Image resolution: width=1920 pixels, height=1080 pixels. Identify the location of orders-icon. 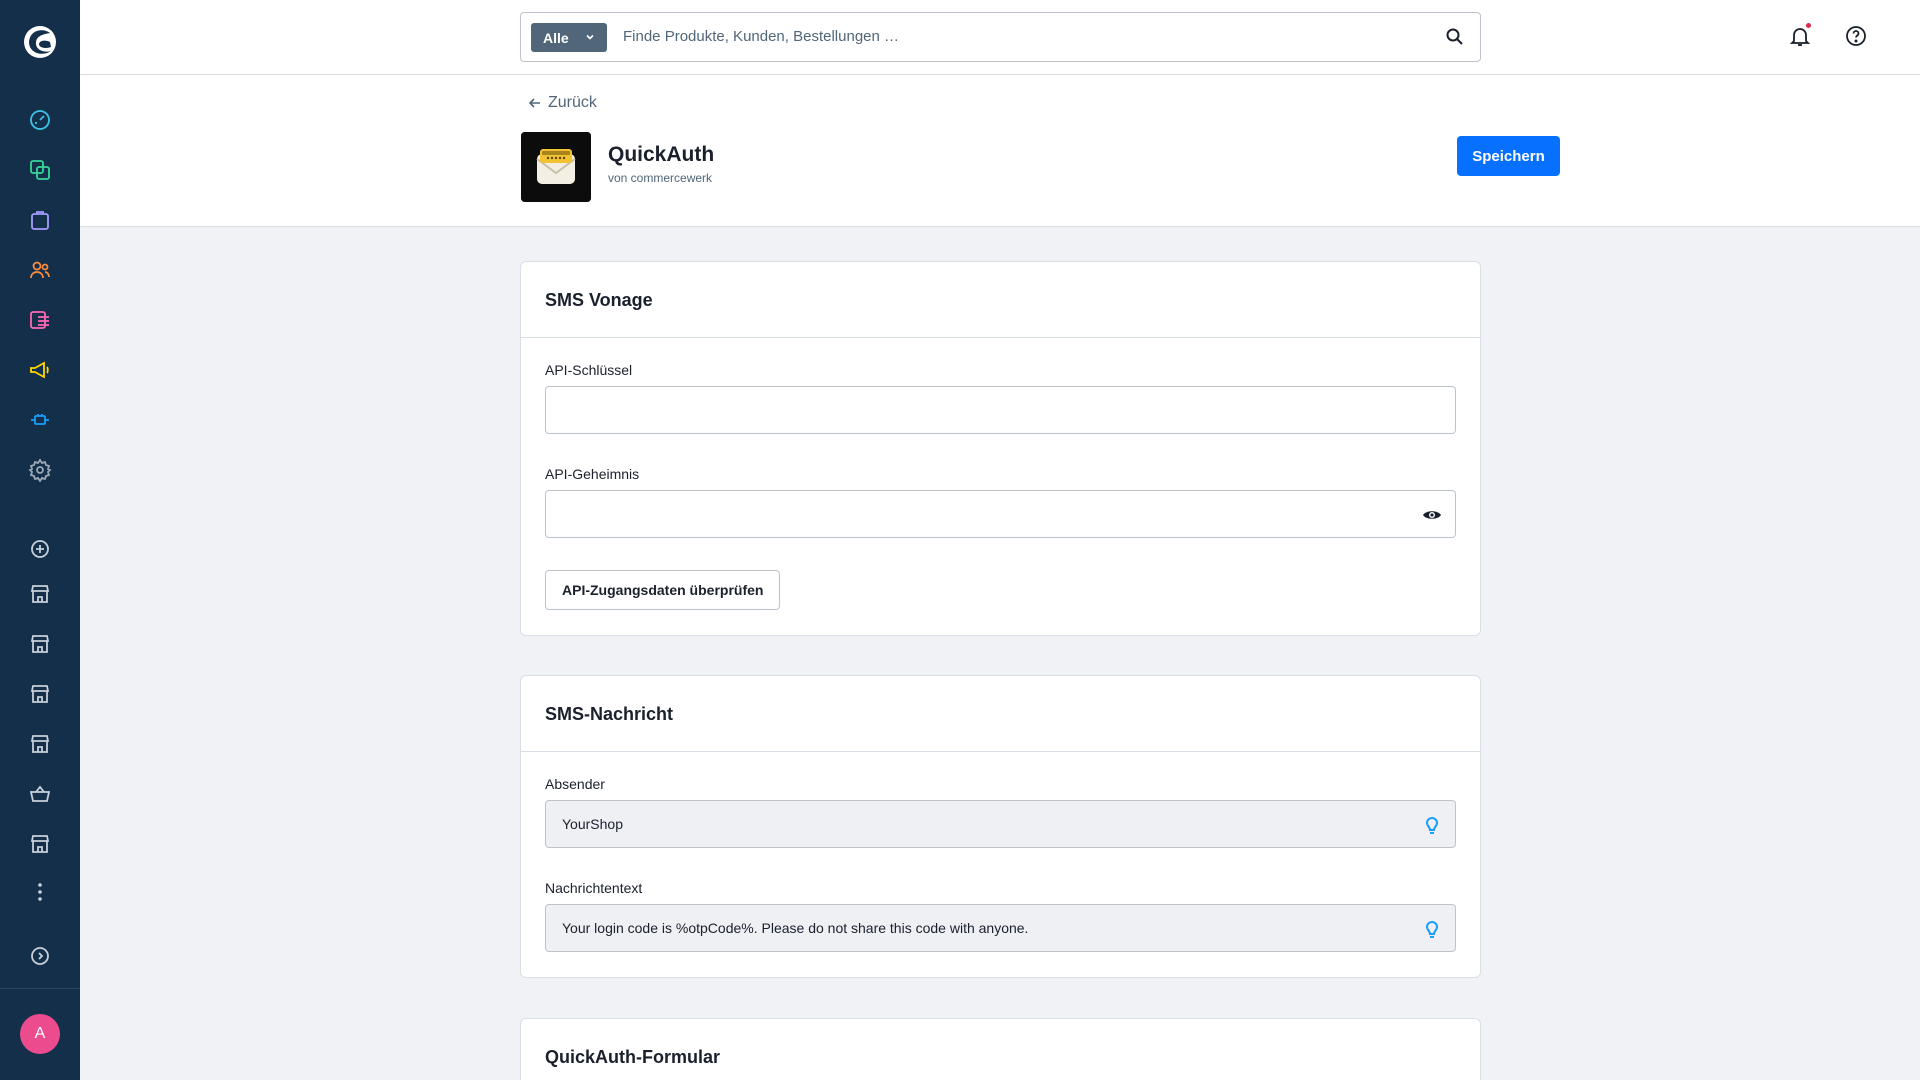
(40, 220).